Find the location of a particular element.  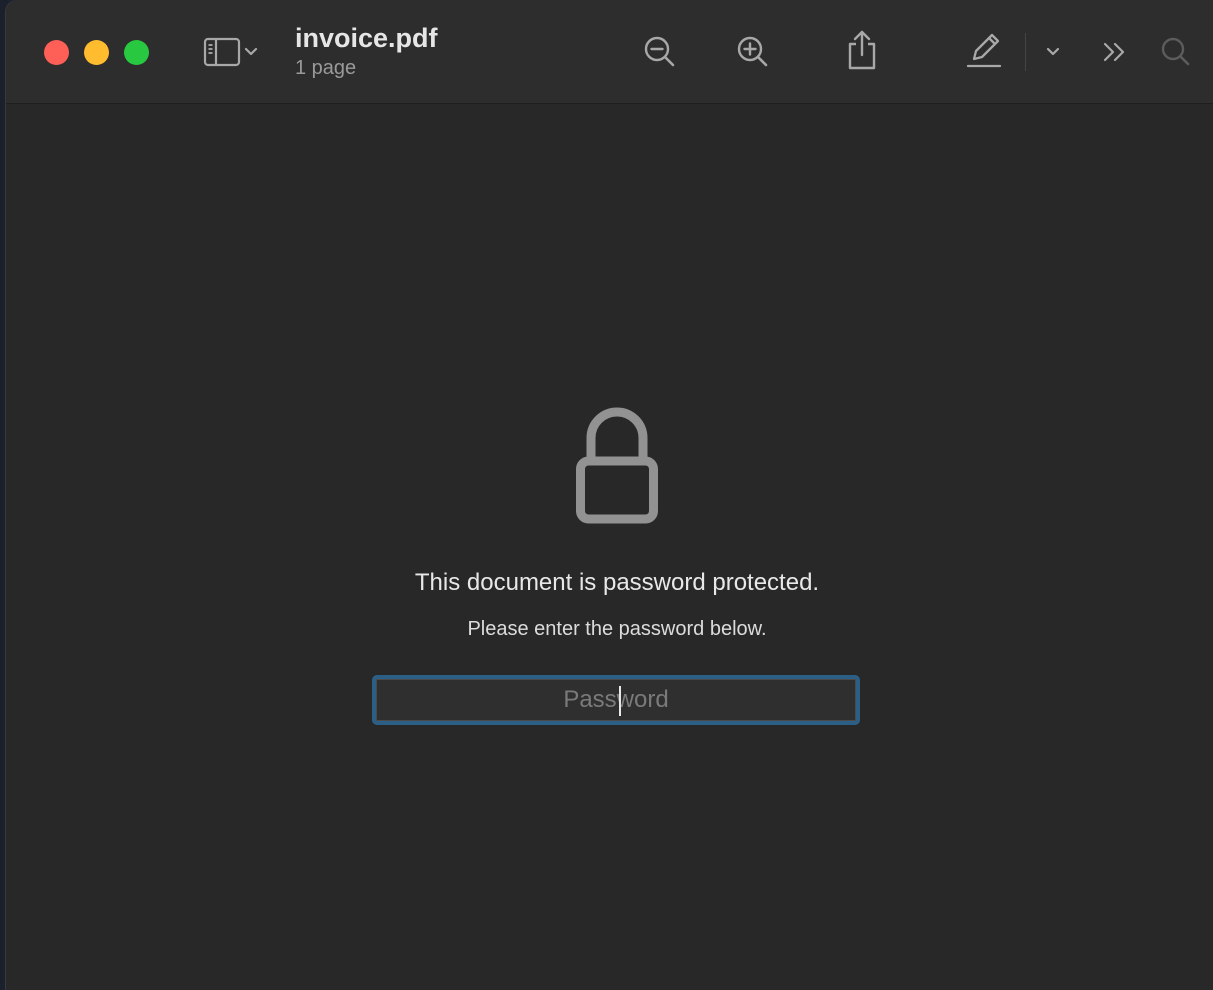

minimize-window-button is located at coordinates (96, 52).